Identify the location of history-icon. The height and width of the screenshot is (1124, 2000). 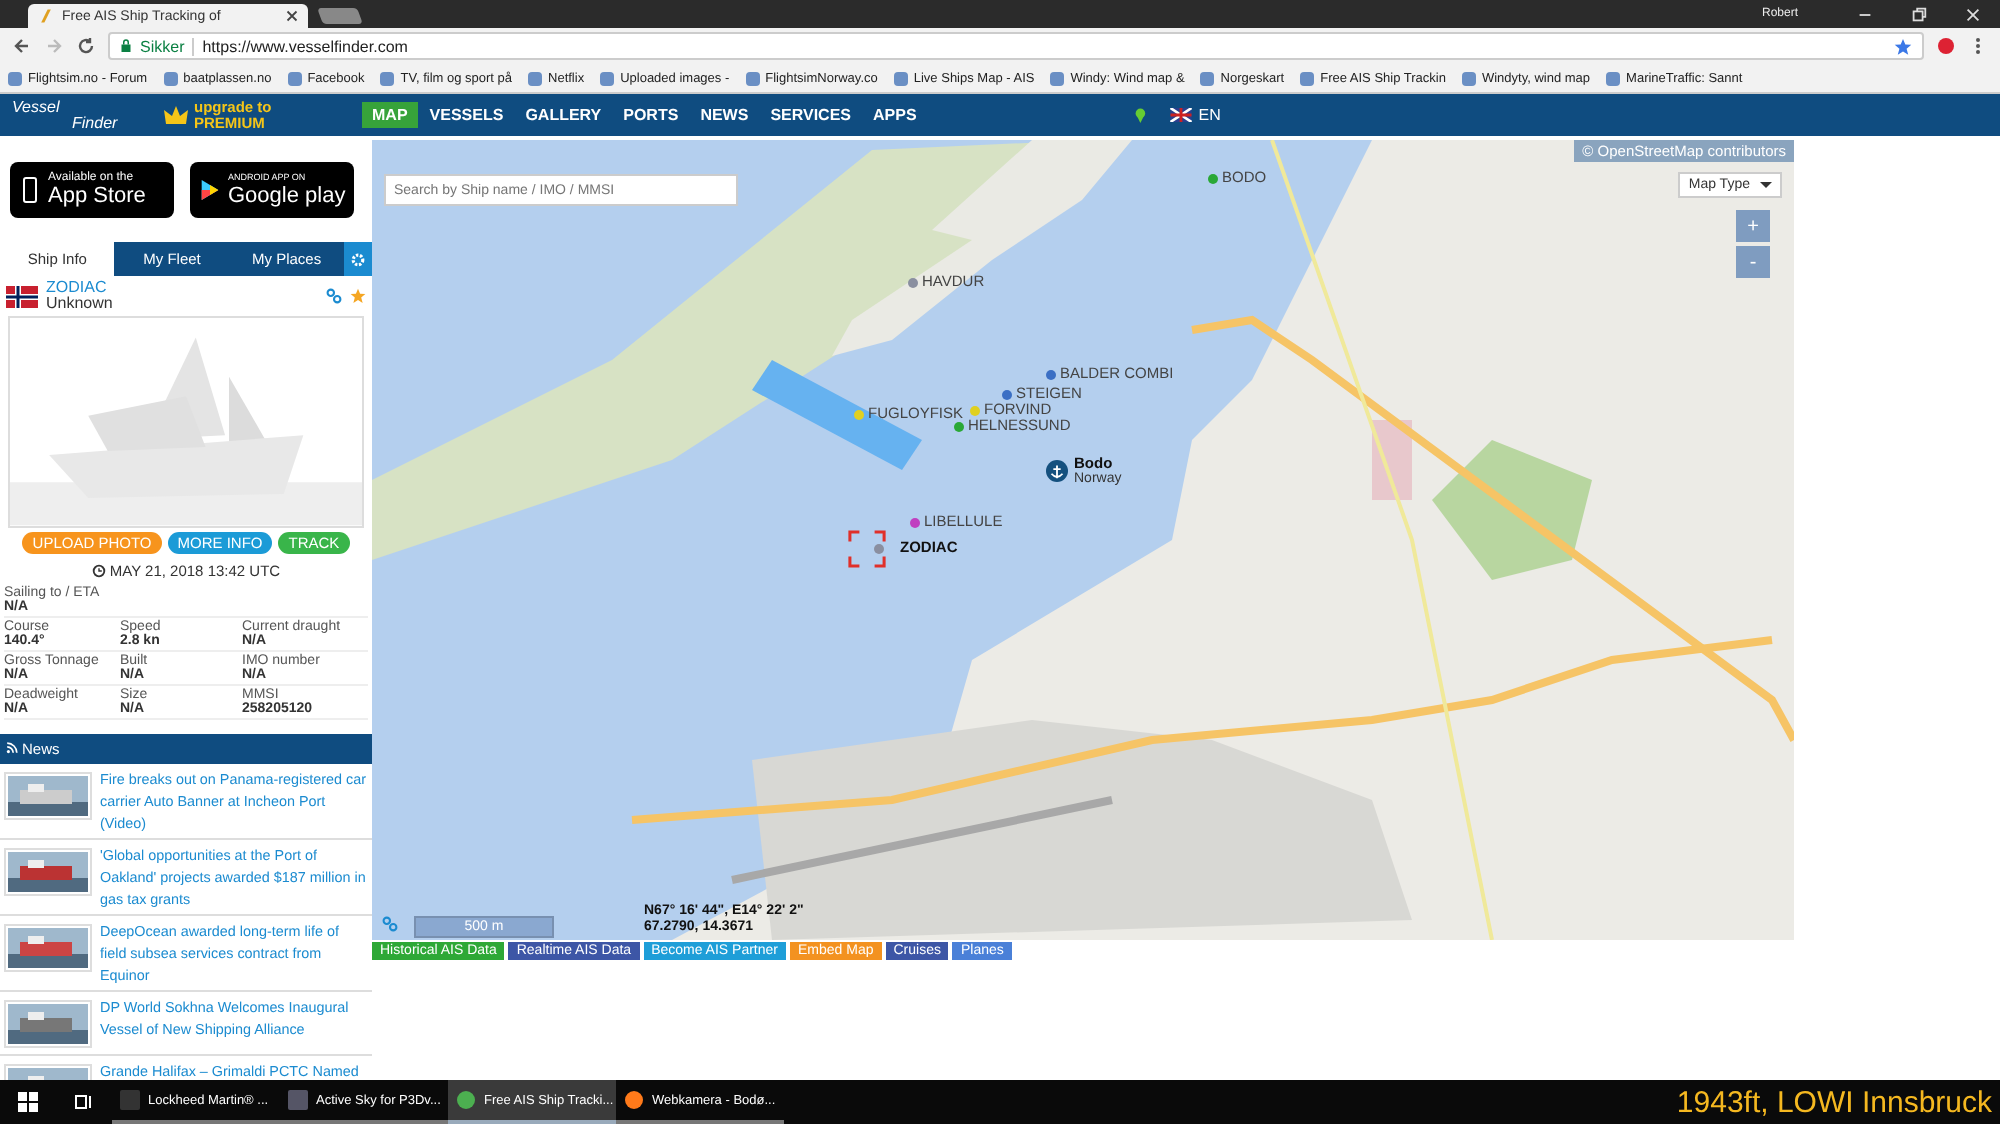
(98, 570).